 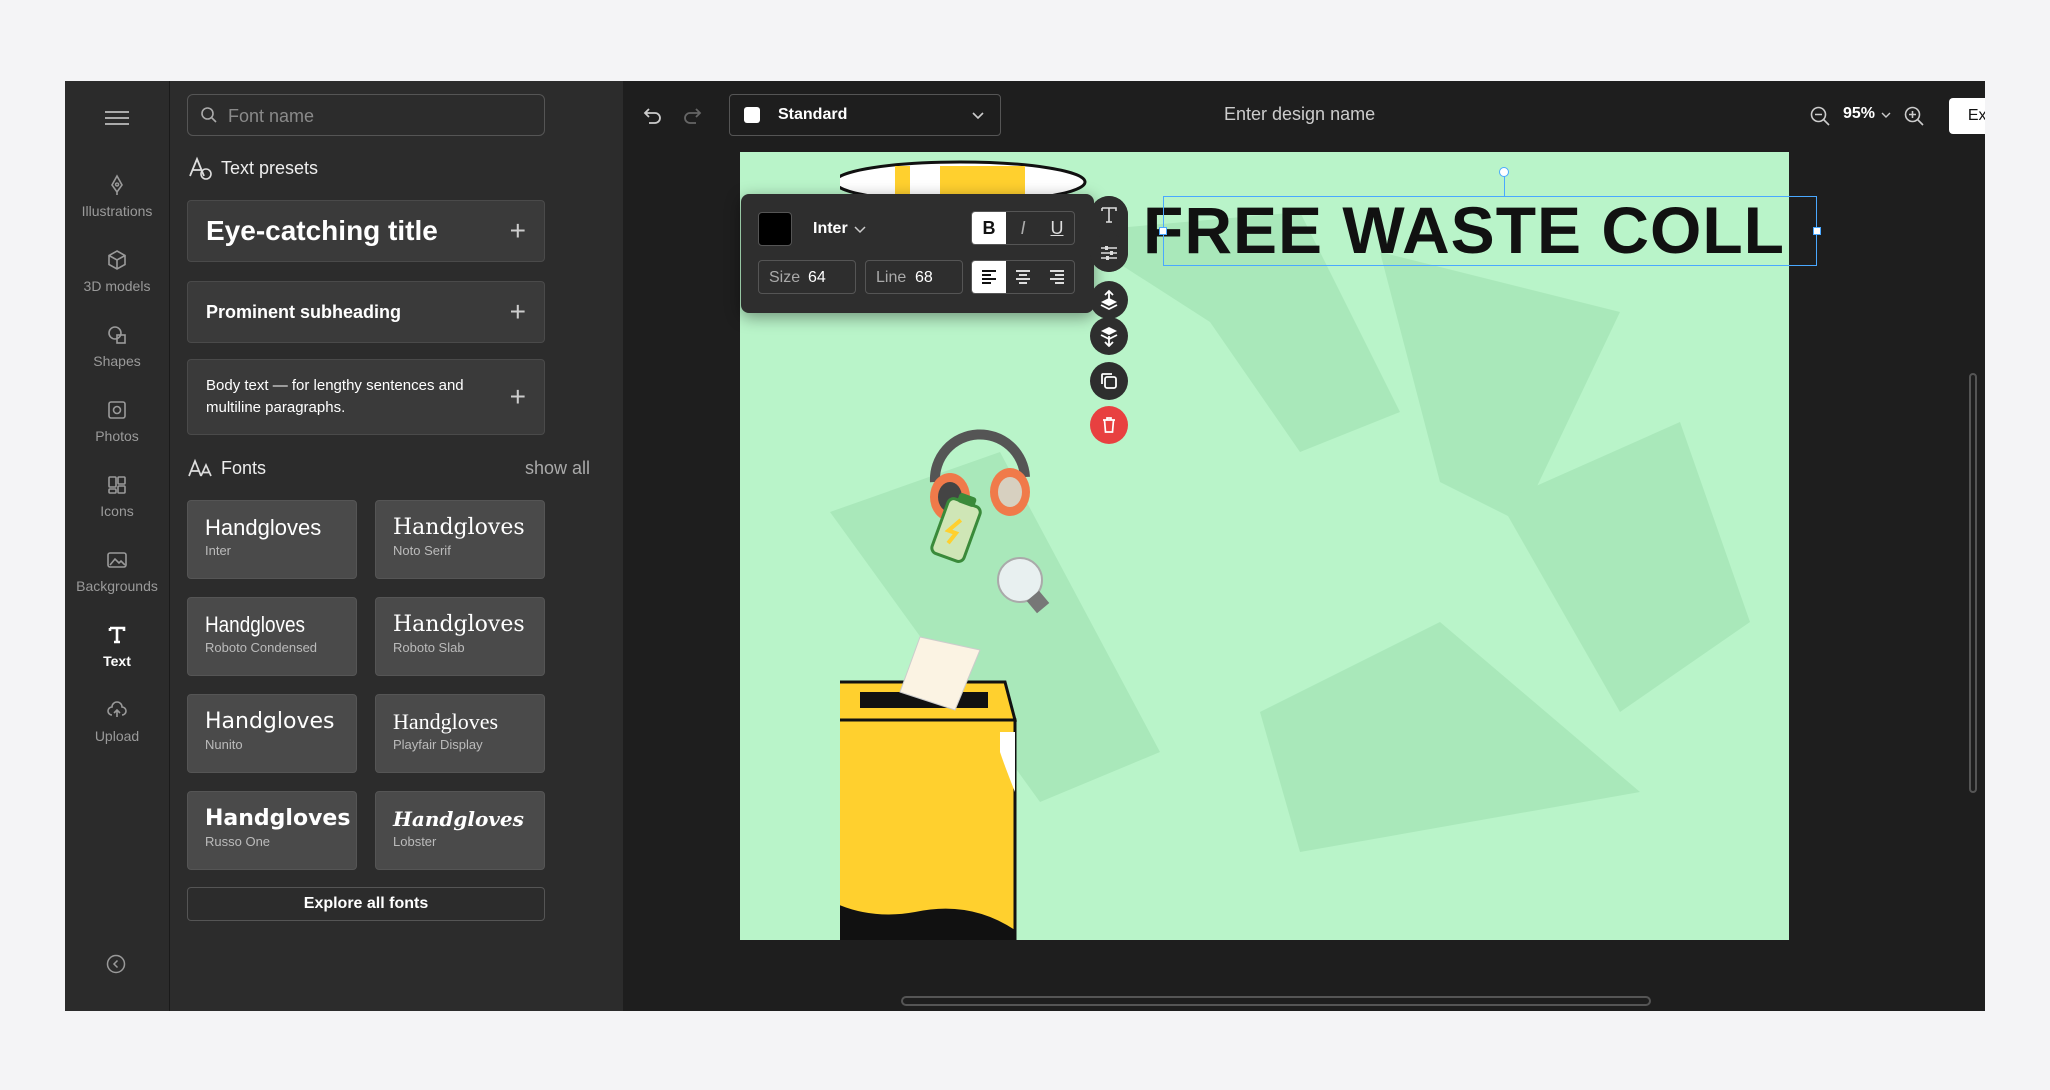 I want to click on delete-button, so click(x=1109, y=425).